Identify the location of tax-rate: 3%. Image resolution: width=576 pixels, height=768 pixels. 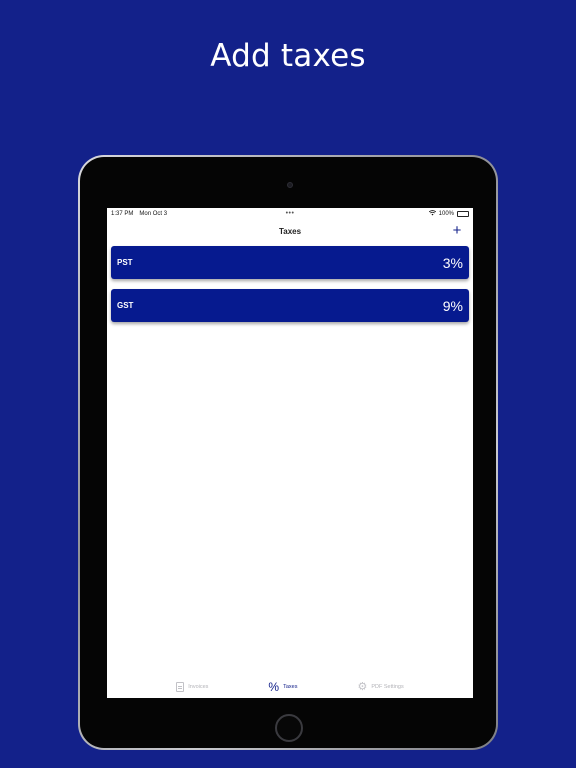
(452, 262).